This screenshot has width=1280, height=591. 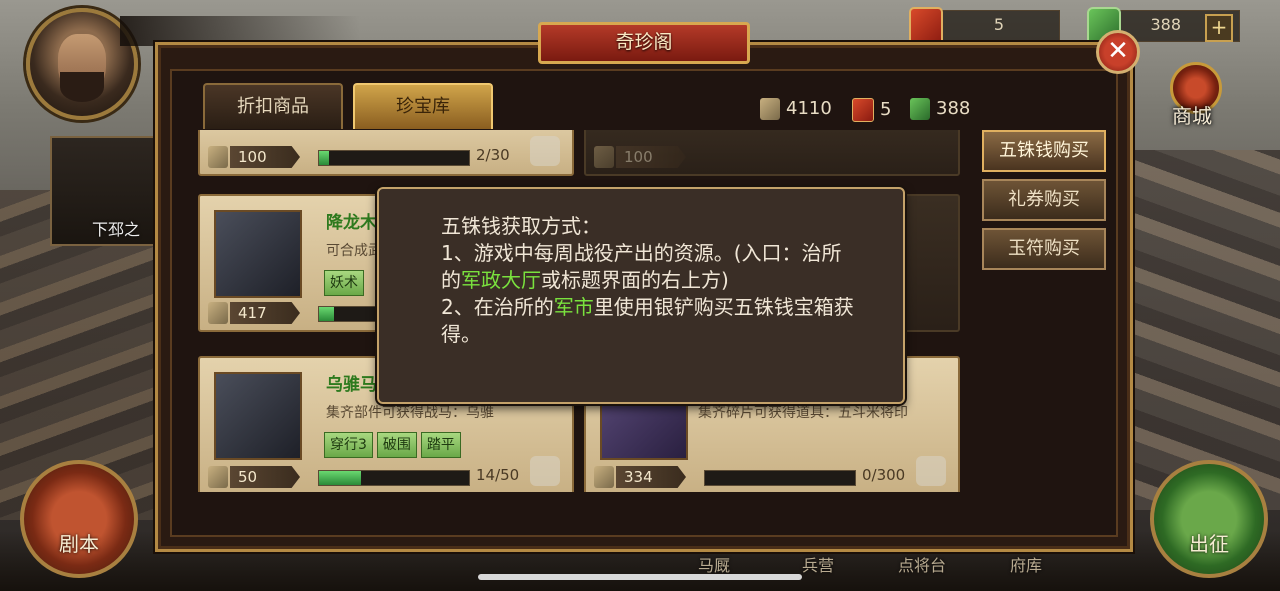 I want to click on panel-title: 奇珍阁, so click(x=644, y=42).